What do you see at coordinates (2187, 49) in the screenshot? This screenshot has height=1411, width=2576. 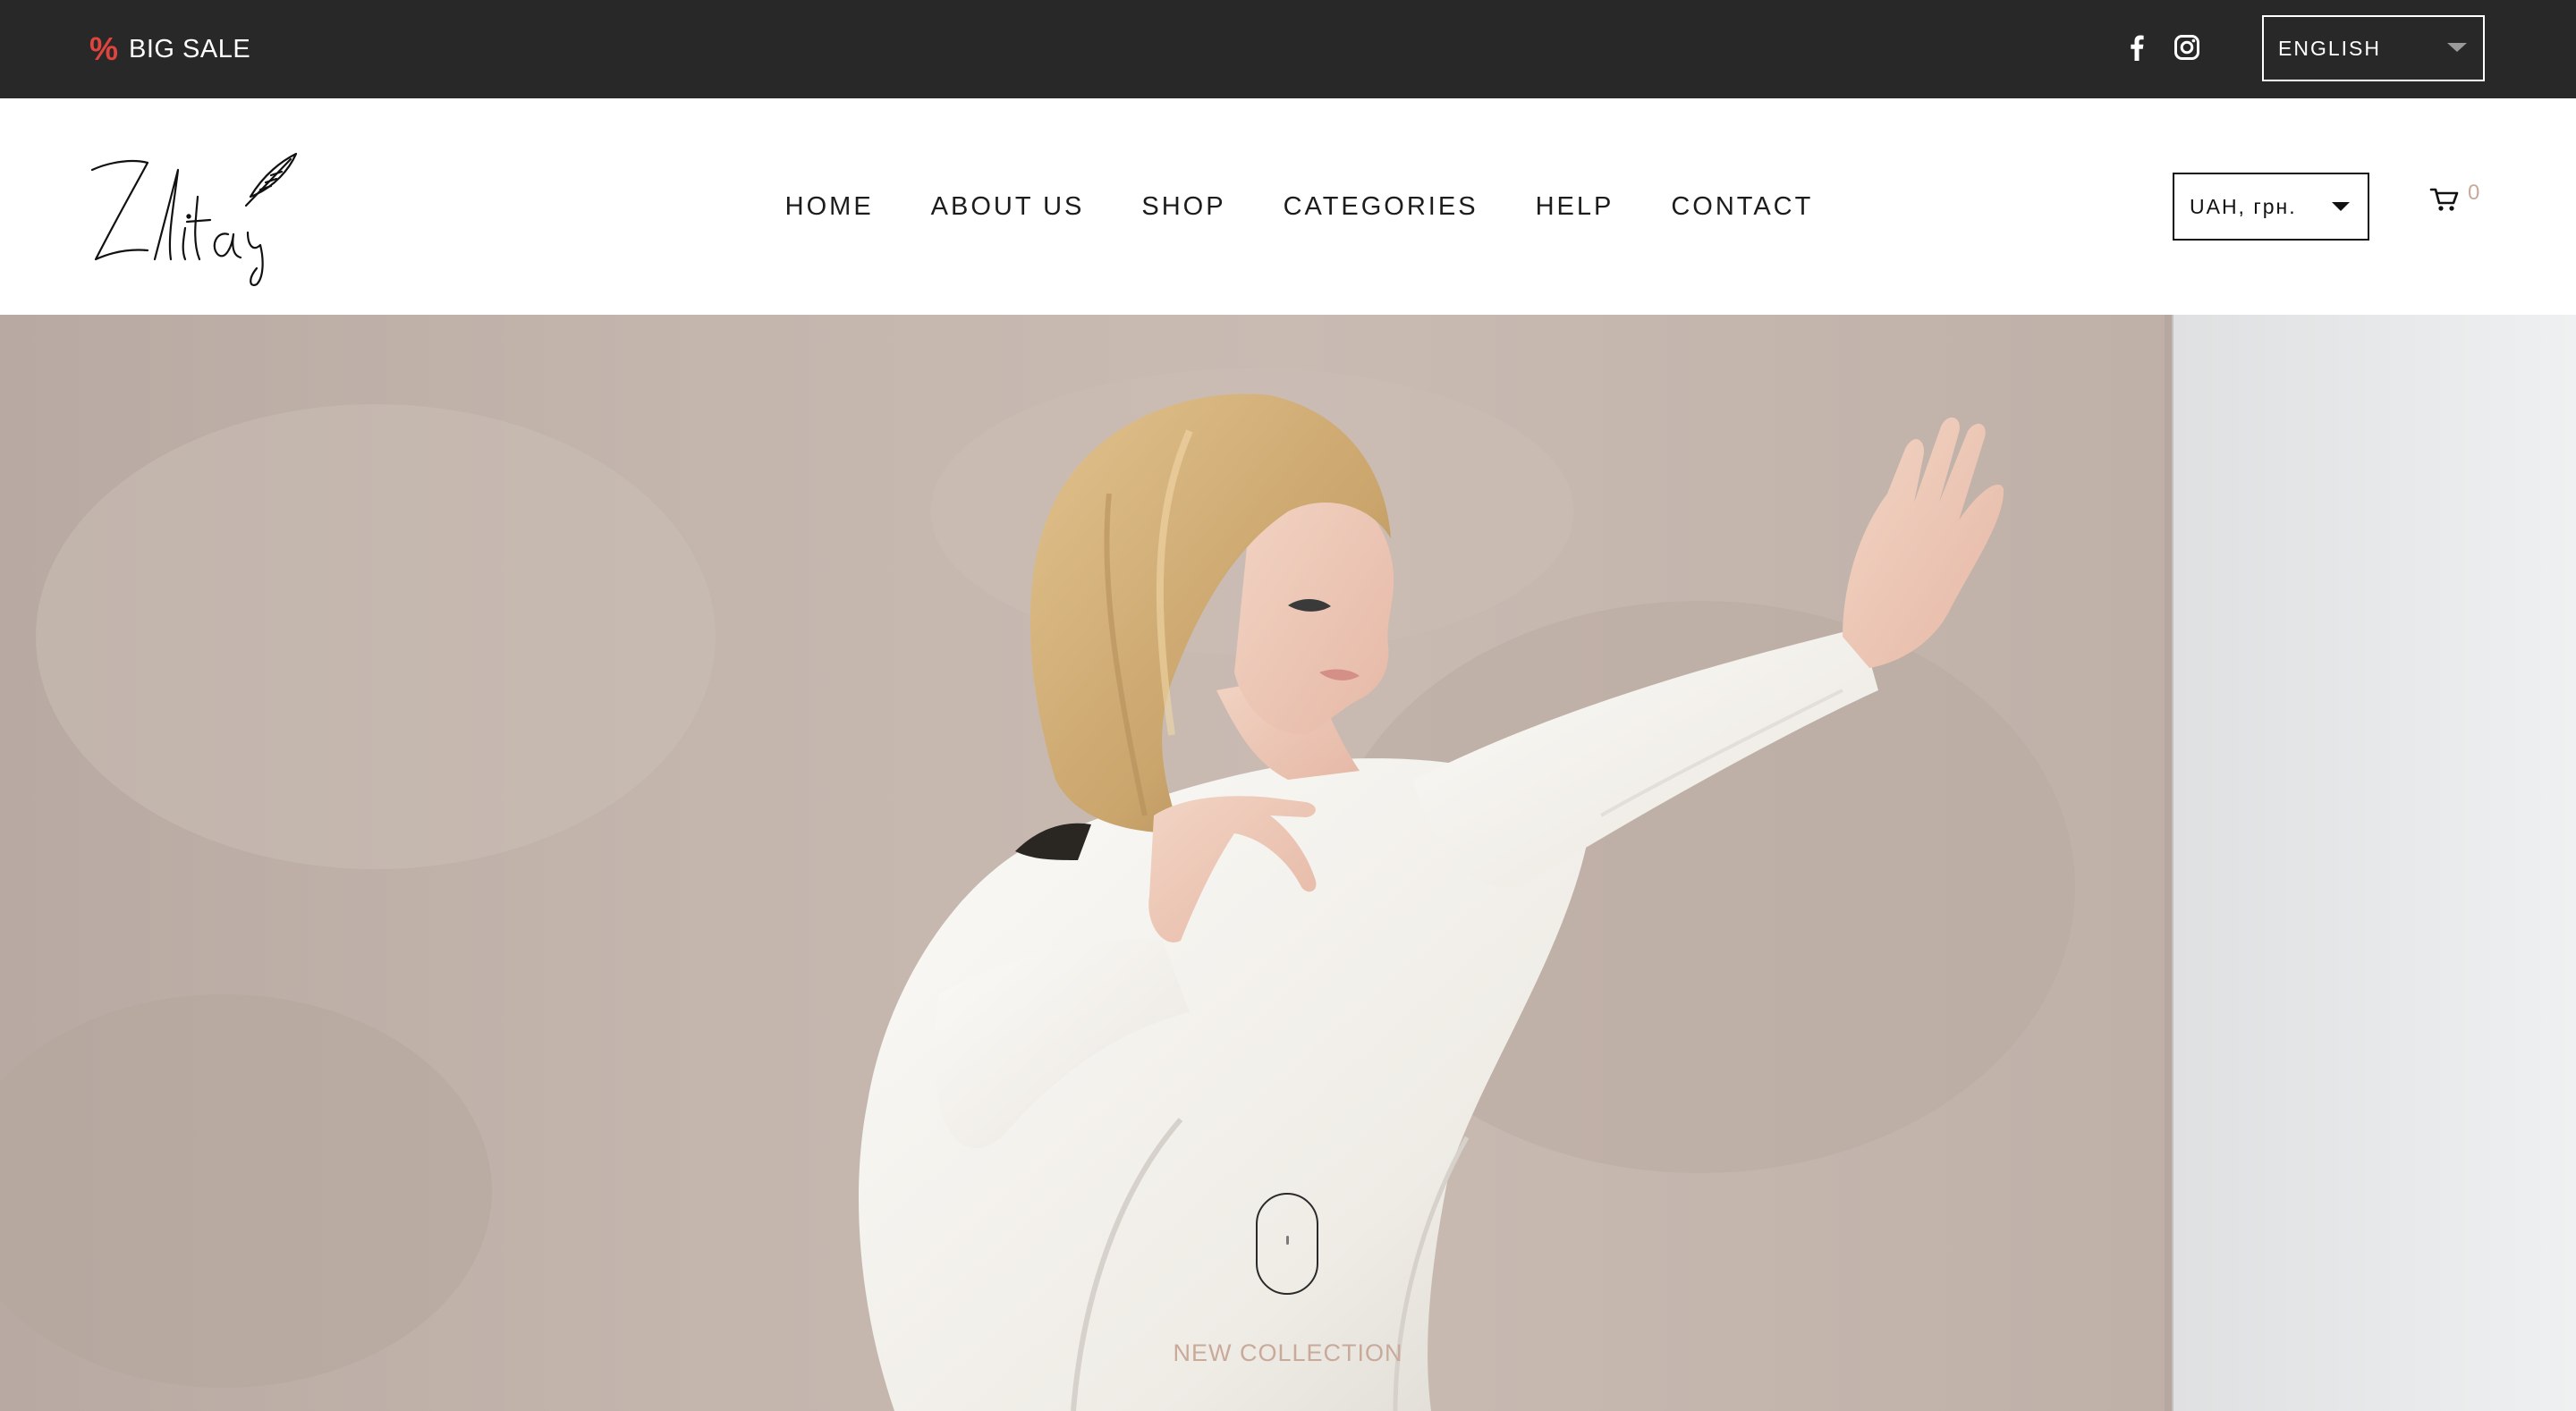 I see `instagram-icon` at bounding box center [2187, 49].